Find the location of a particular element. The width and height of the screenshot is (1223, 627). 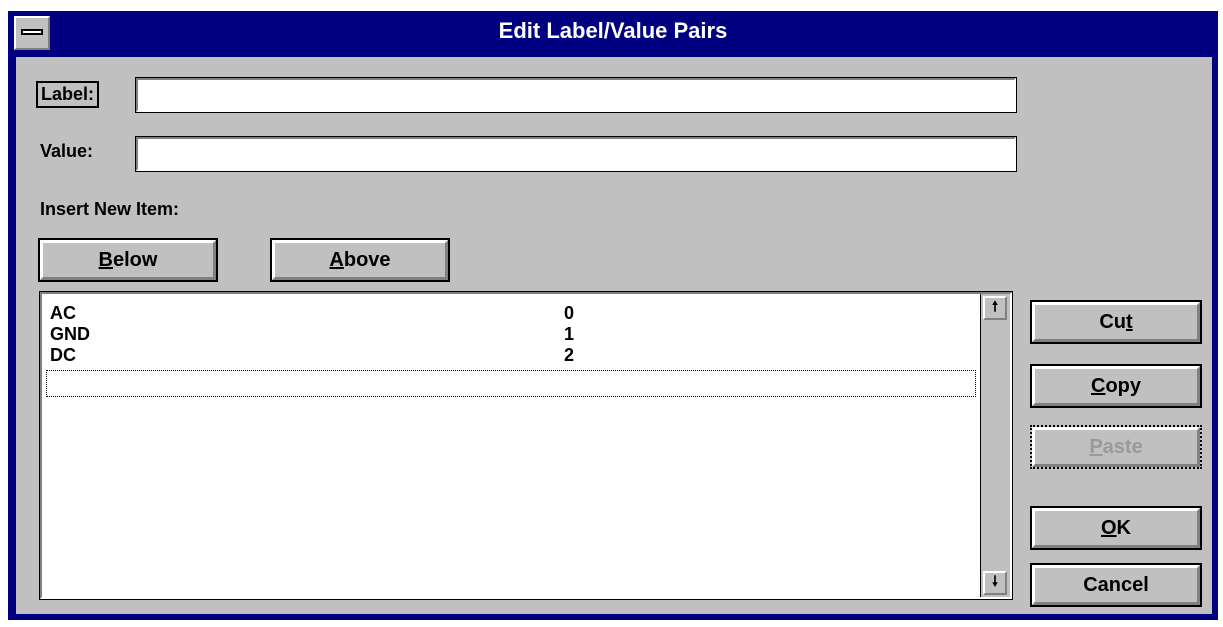

list-item: AC 0 is located at coordinates (513, 314).